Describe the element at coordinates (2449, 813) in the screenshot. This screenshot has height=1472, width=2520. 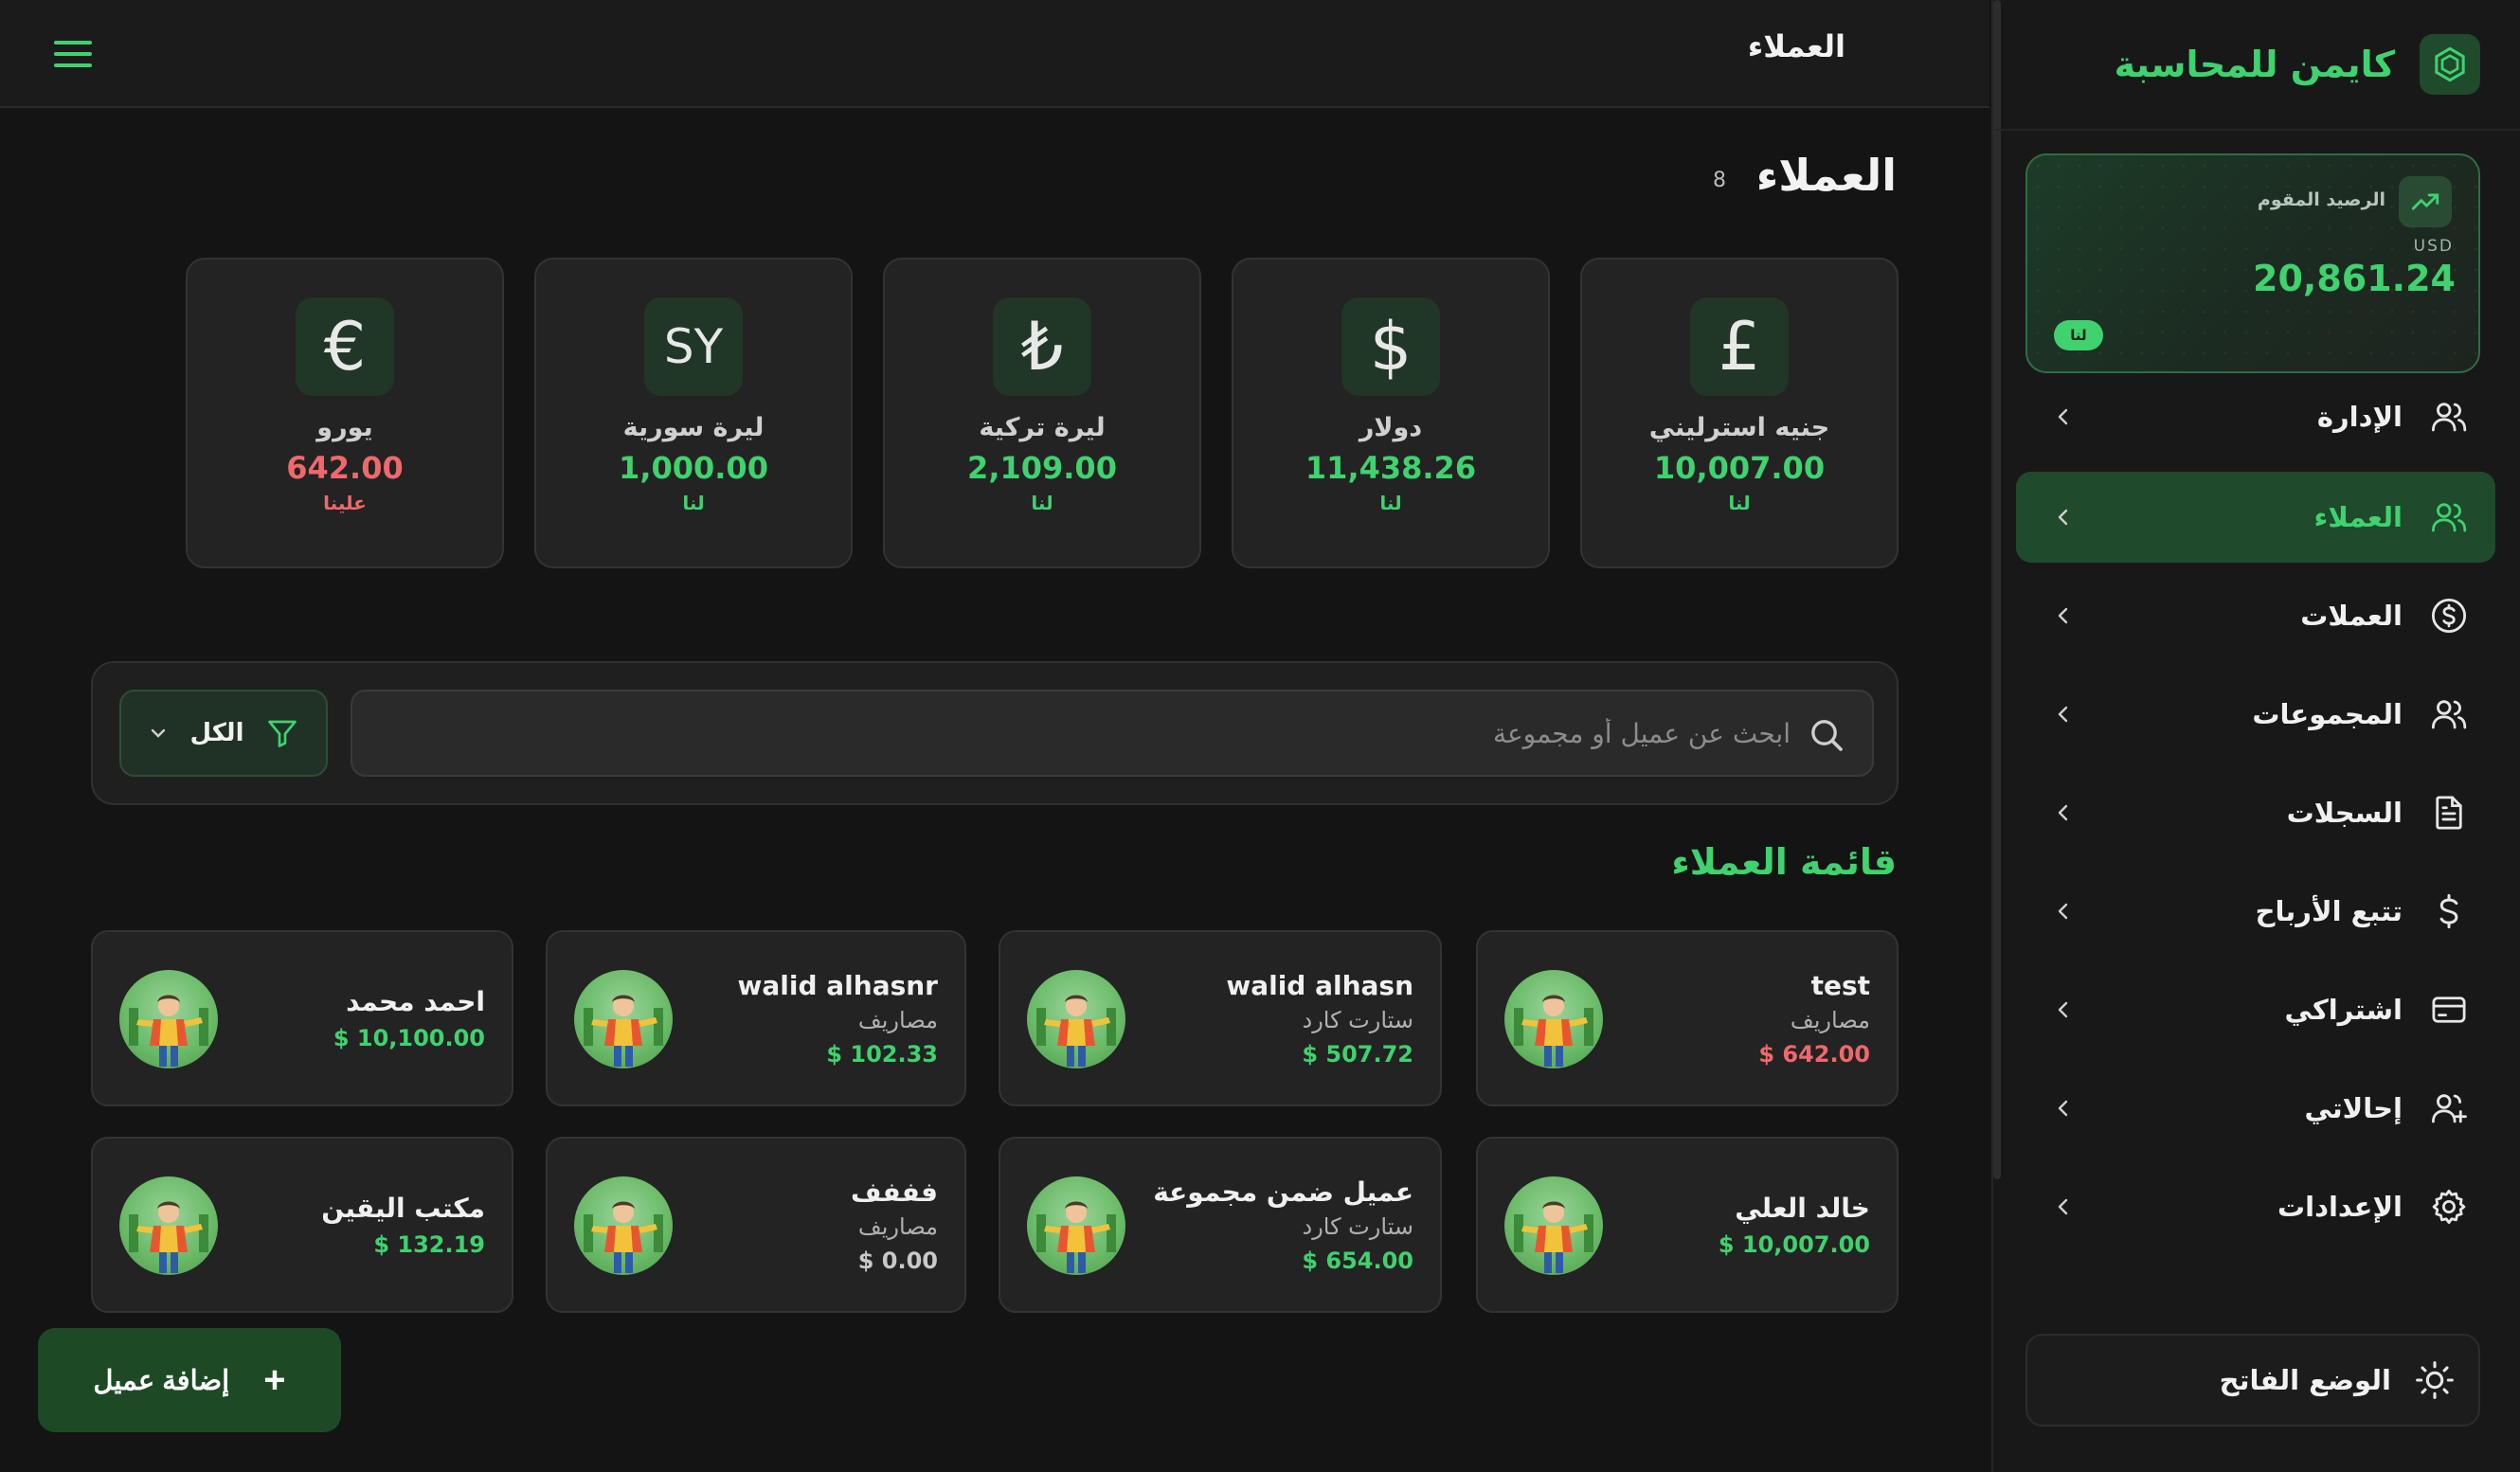
I see `document-icon` at that location.